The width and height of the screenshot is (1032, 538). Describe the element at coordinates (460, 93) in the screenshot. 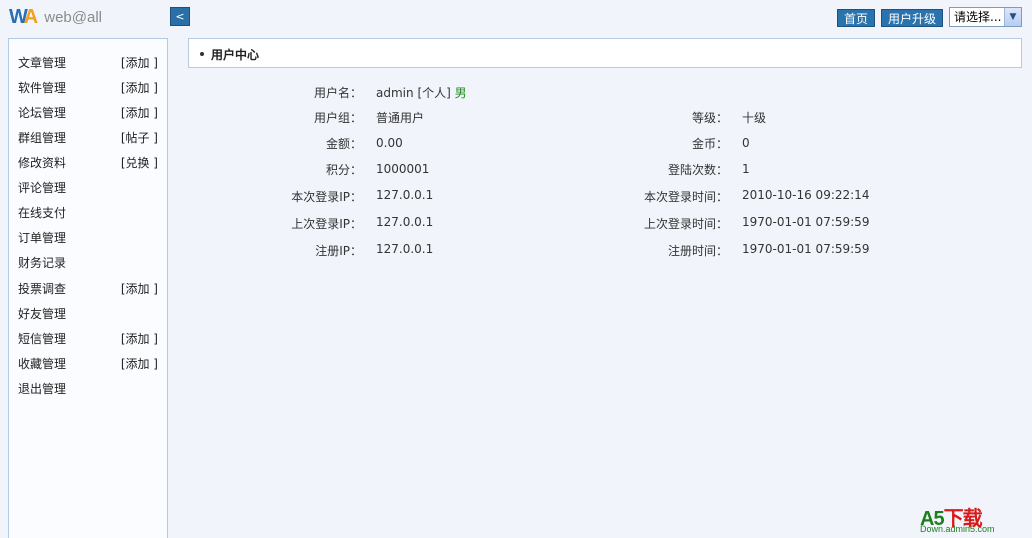

I see `user-gender: 男` at that location.